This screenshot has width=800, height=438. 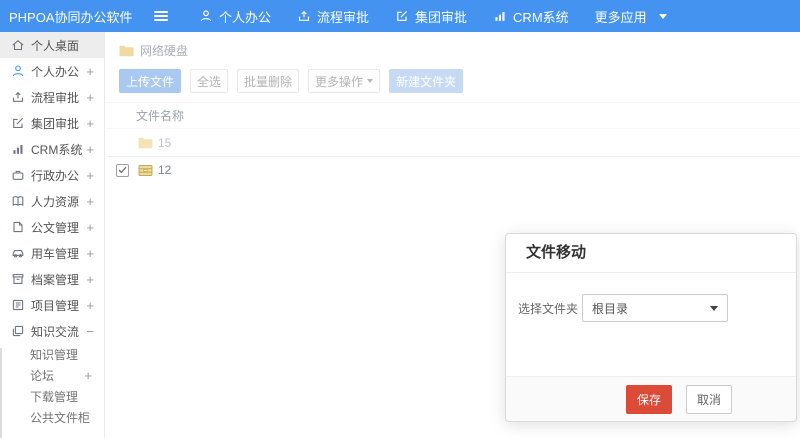 I want to click on book-icon, so click(x=18, y=201).